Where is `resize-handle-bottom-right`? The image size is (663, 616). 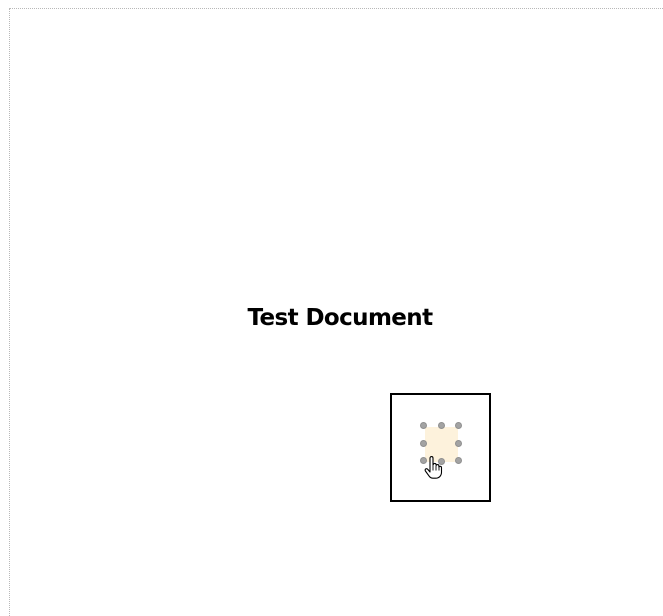 resize-handle-bottom-right is located at coordinates (458, 460).